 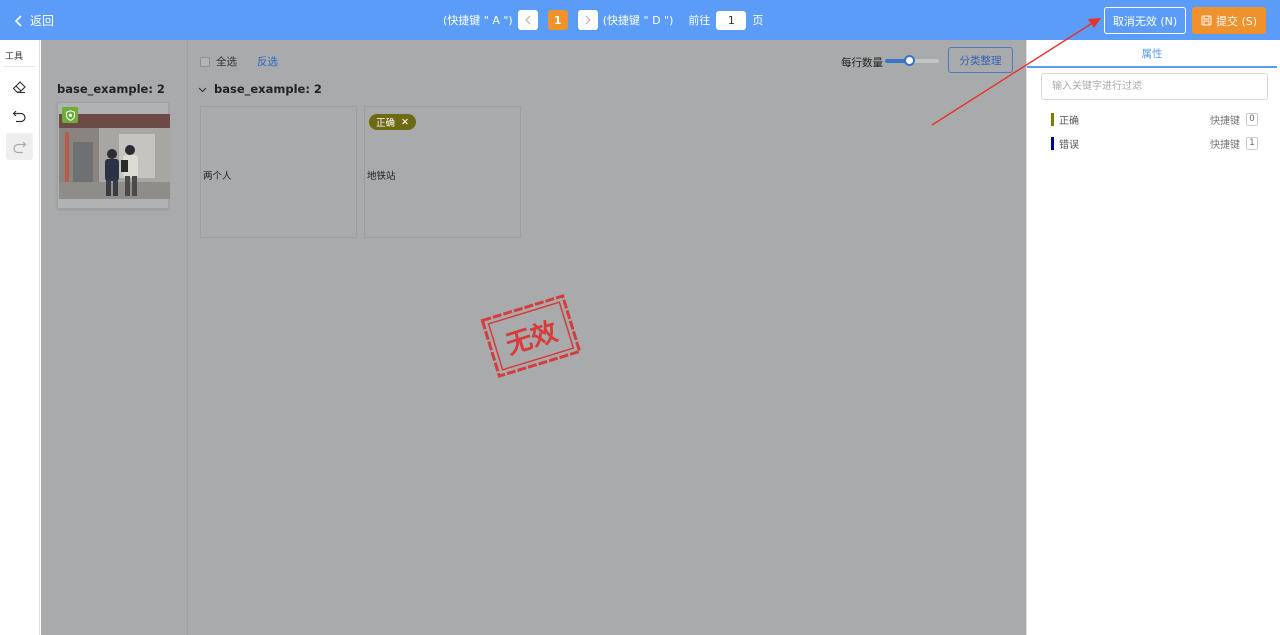 What do you see at coordinates (202, 89) in the screenshot?
I see `chevron-down-icon` at bounding box center [202, 89].